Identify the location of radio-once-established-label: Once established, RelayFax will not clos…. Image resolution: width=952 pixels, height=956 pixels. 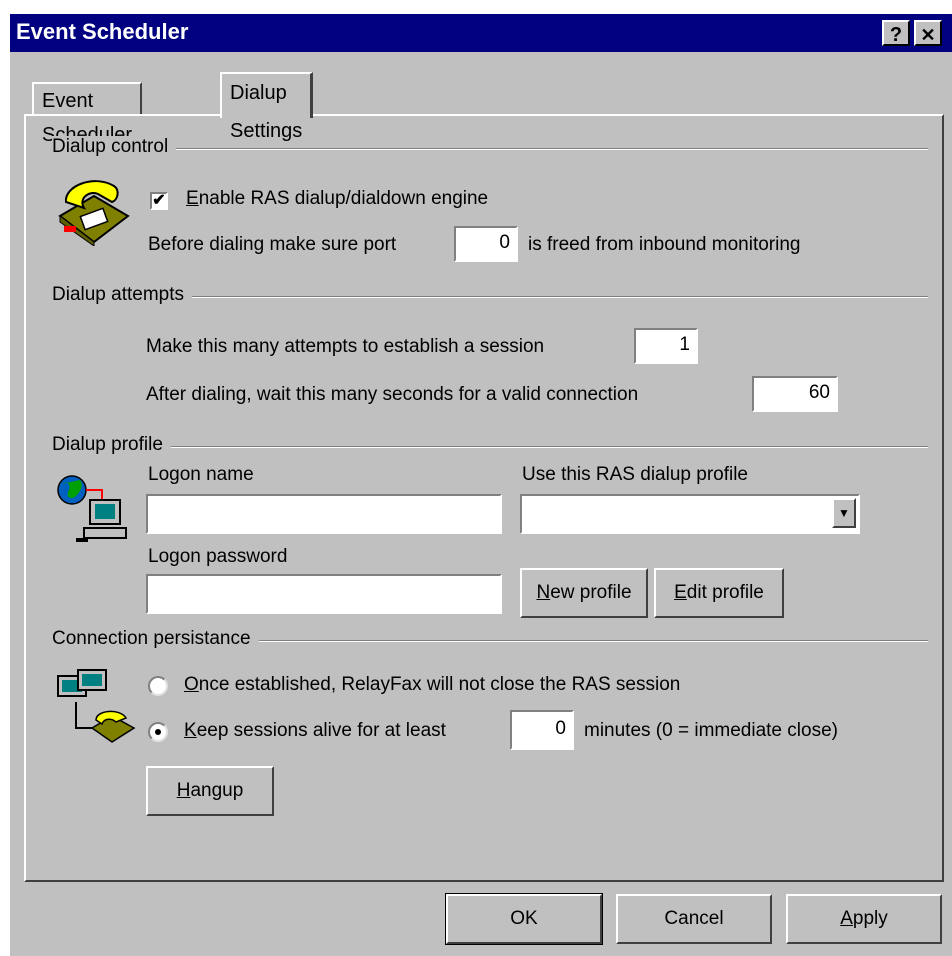
(432, 685).